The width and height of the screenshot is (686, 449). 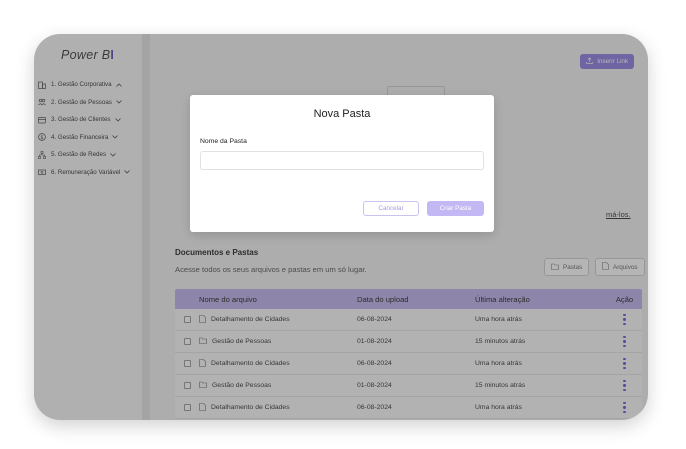 I want to click on create-folder-button: Criar Pasta, so click(x=455, y=208).